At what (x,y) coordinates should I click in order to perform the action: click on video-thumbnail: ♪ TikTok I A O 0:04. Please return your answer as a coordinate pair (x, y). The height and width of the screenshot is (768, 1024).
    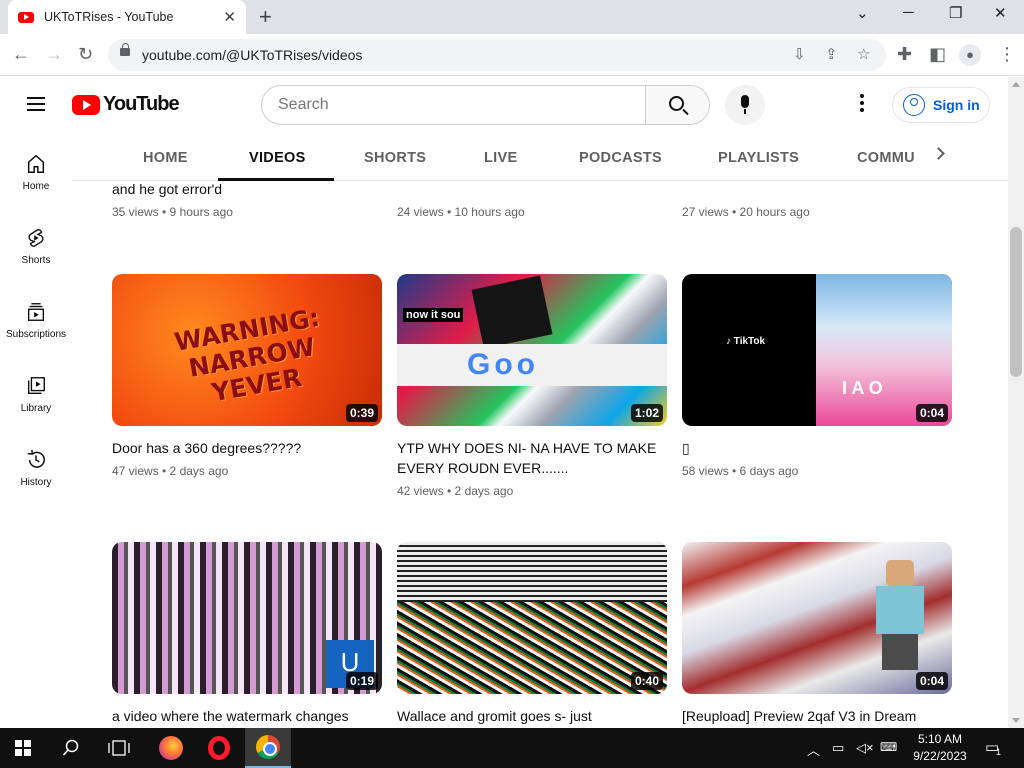
    Looking at the image, I should click on (817, 350).